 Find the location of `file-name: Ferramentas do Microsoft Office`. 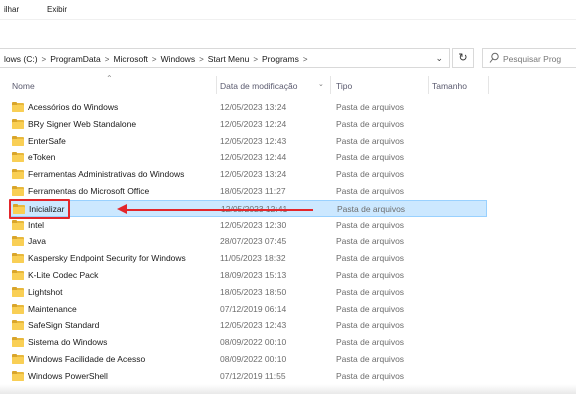

file-name: Ferramentas do Microsoft Office is located at coordinates (89, 190).